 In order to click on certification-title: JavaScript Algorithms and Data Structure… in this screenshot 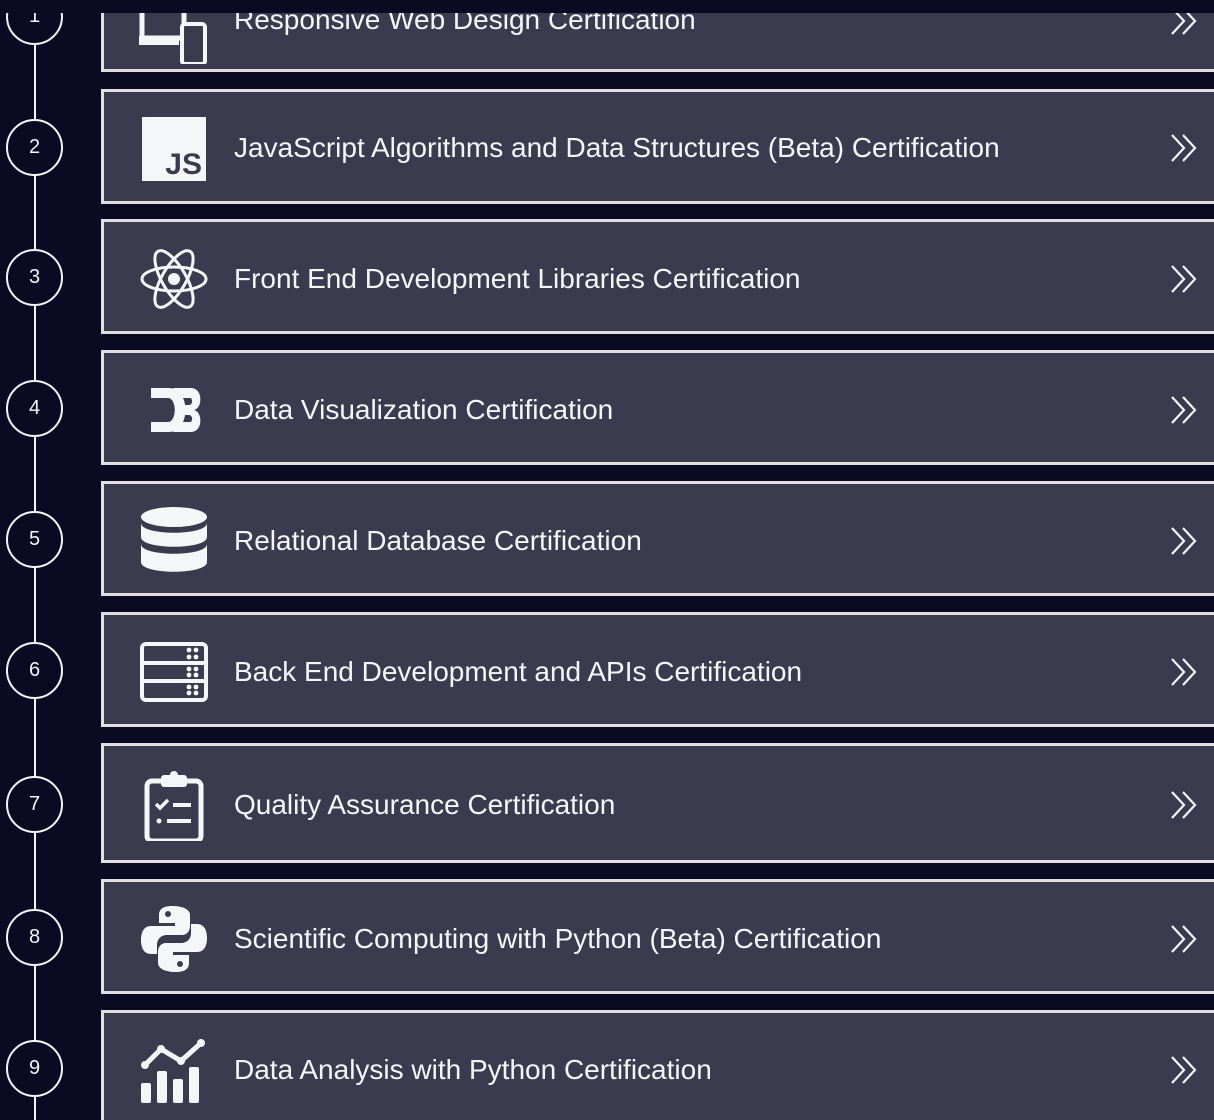, I will do `click(617, 147)`.